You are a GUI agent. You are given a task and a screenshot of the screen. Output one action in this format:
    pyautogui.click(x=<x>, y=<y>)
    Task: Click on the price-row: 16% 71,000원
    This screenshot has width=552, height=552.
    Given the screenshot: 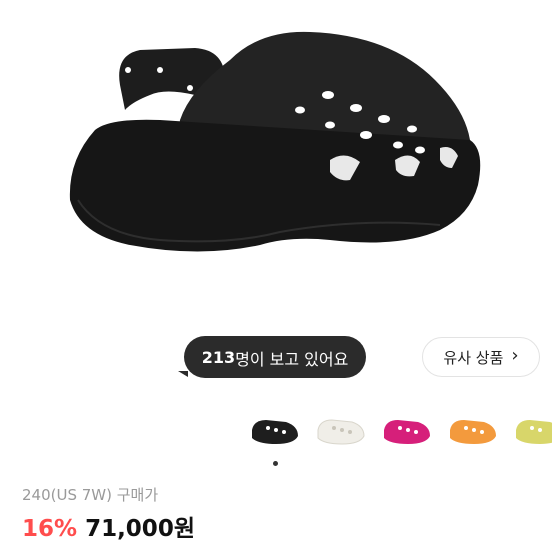 What is the action you would take?
    pyautogui.click(x=108, y=526)
    